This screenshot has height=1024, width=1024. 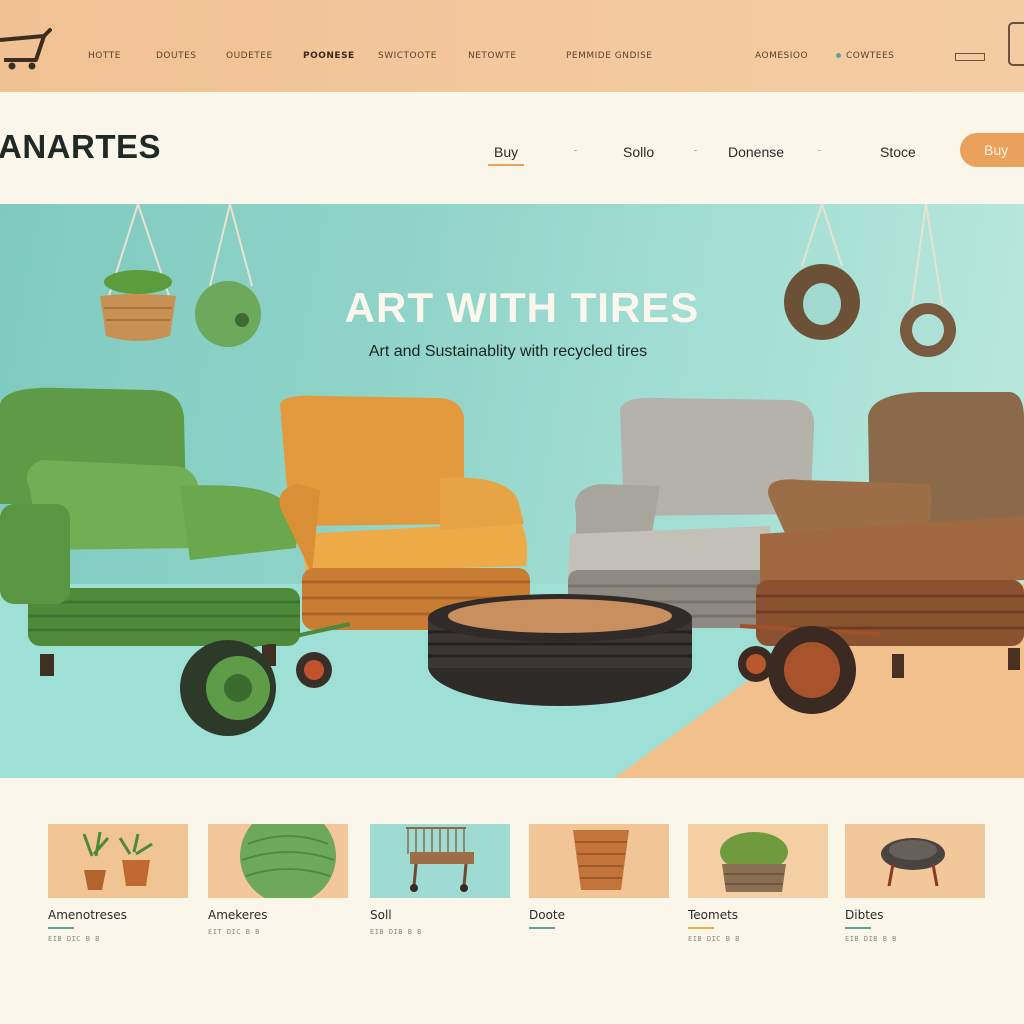 I want to click on hanging-tire-icon, so click(x=928, y=280).